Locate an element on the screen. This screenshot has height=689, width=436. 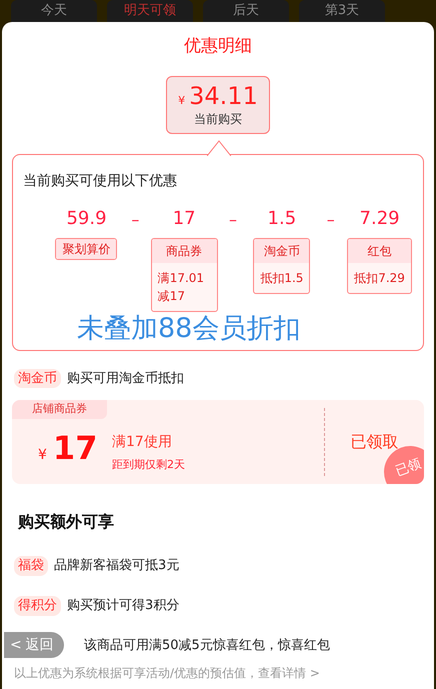
tag-label: 淘金币 is located at coordinates (282, 250).